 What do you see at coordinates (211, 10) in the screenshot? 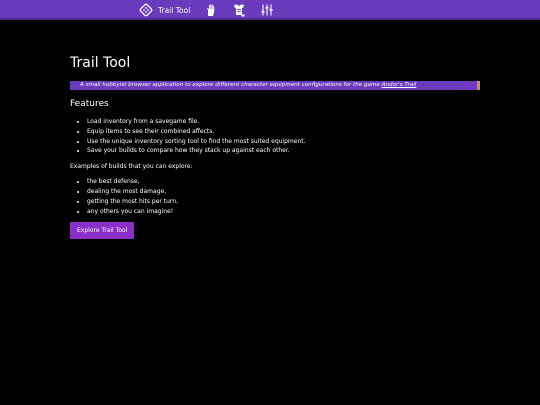
I see `hand-icon` at bounding box center [211, 10].